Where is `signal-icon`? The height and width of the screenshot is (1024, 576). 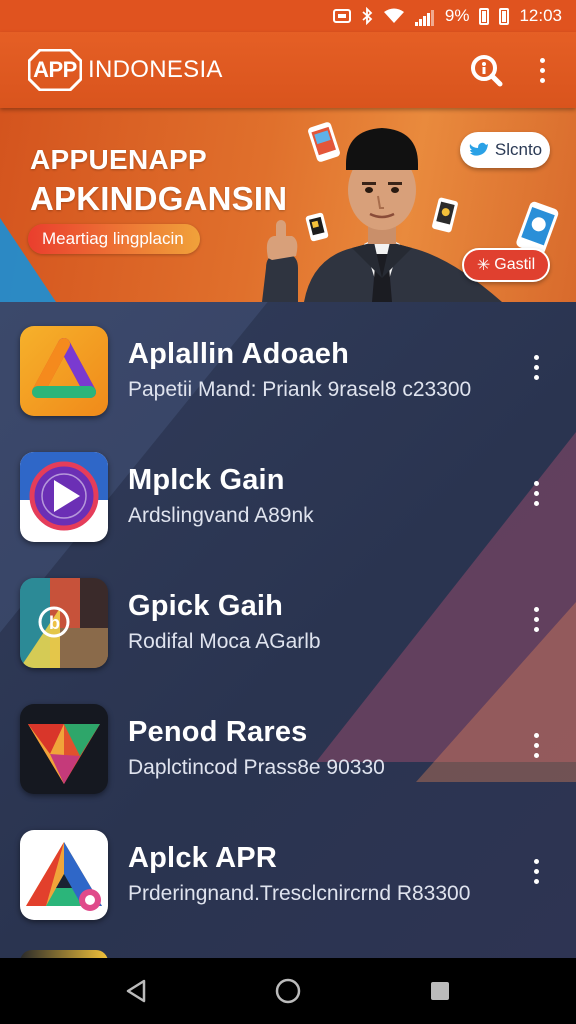 signal-icon is located at coordinates (424, 16).